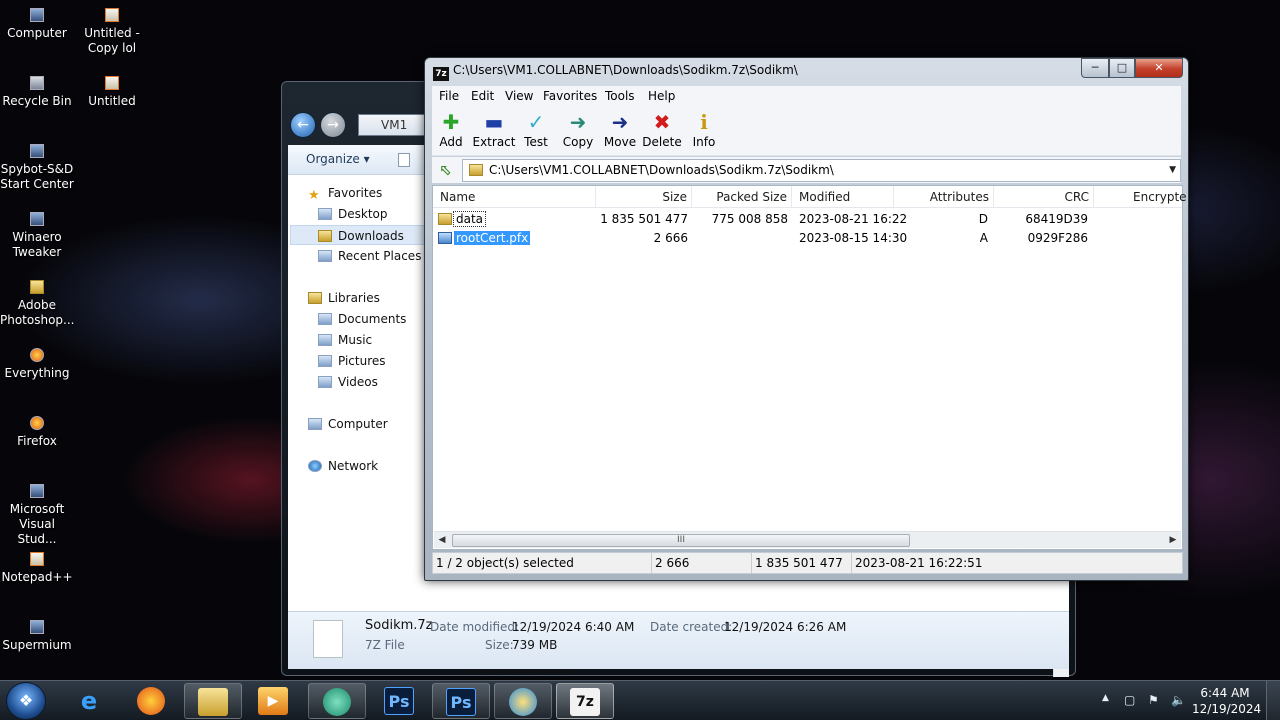  What do you see at coordinates (518, 197) in the screenshot?
I see `column-name: Name` at bounding box center [518, 197].